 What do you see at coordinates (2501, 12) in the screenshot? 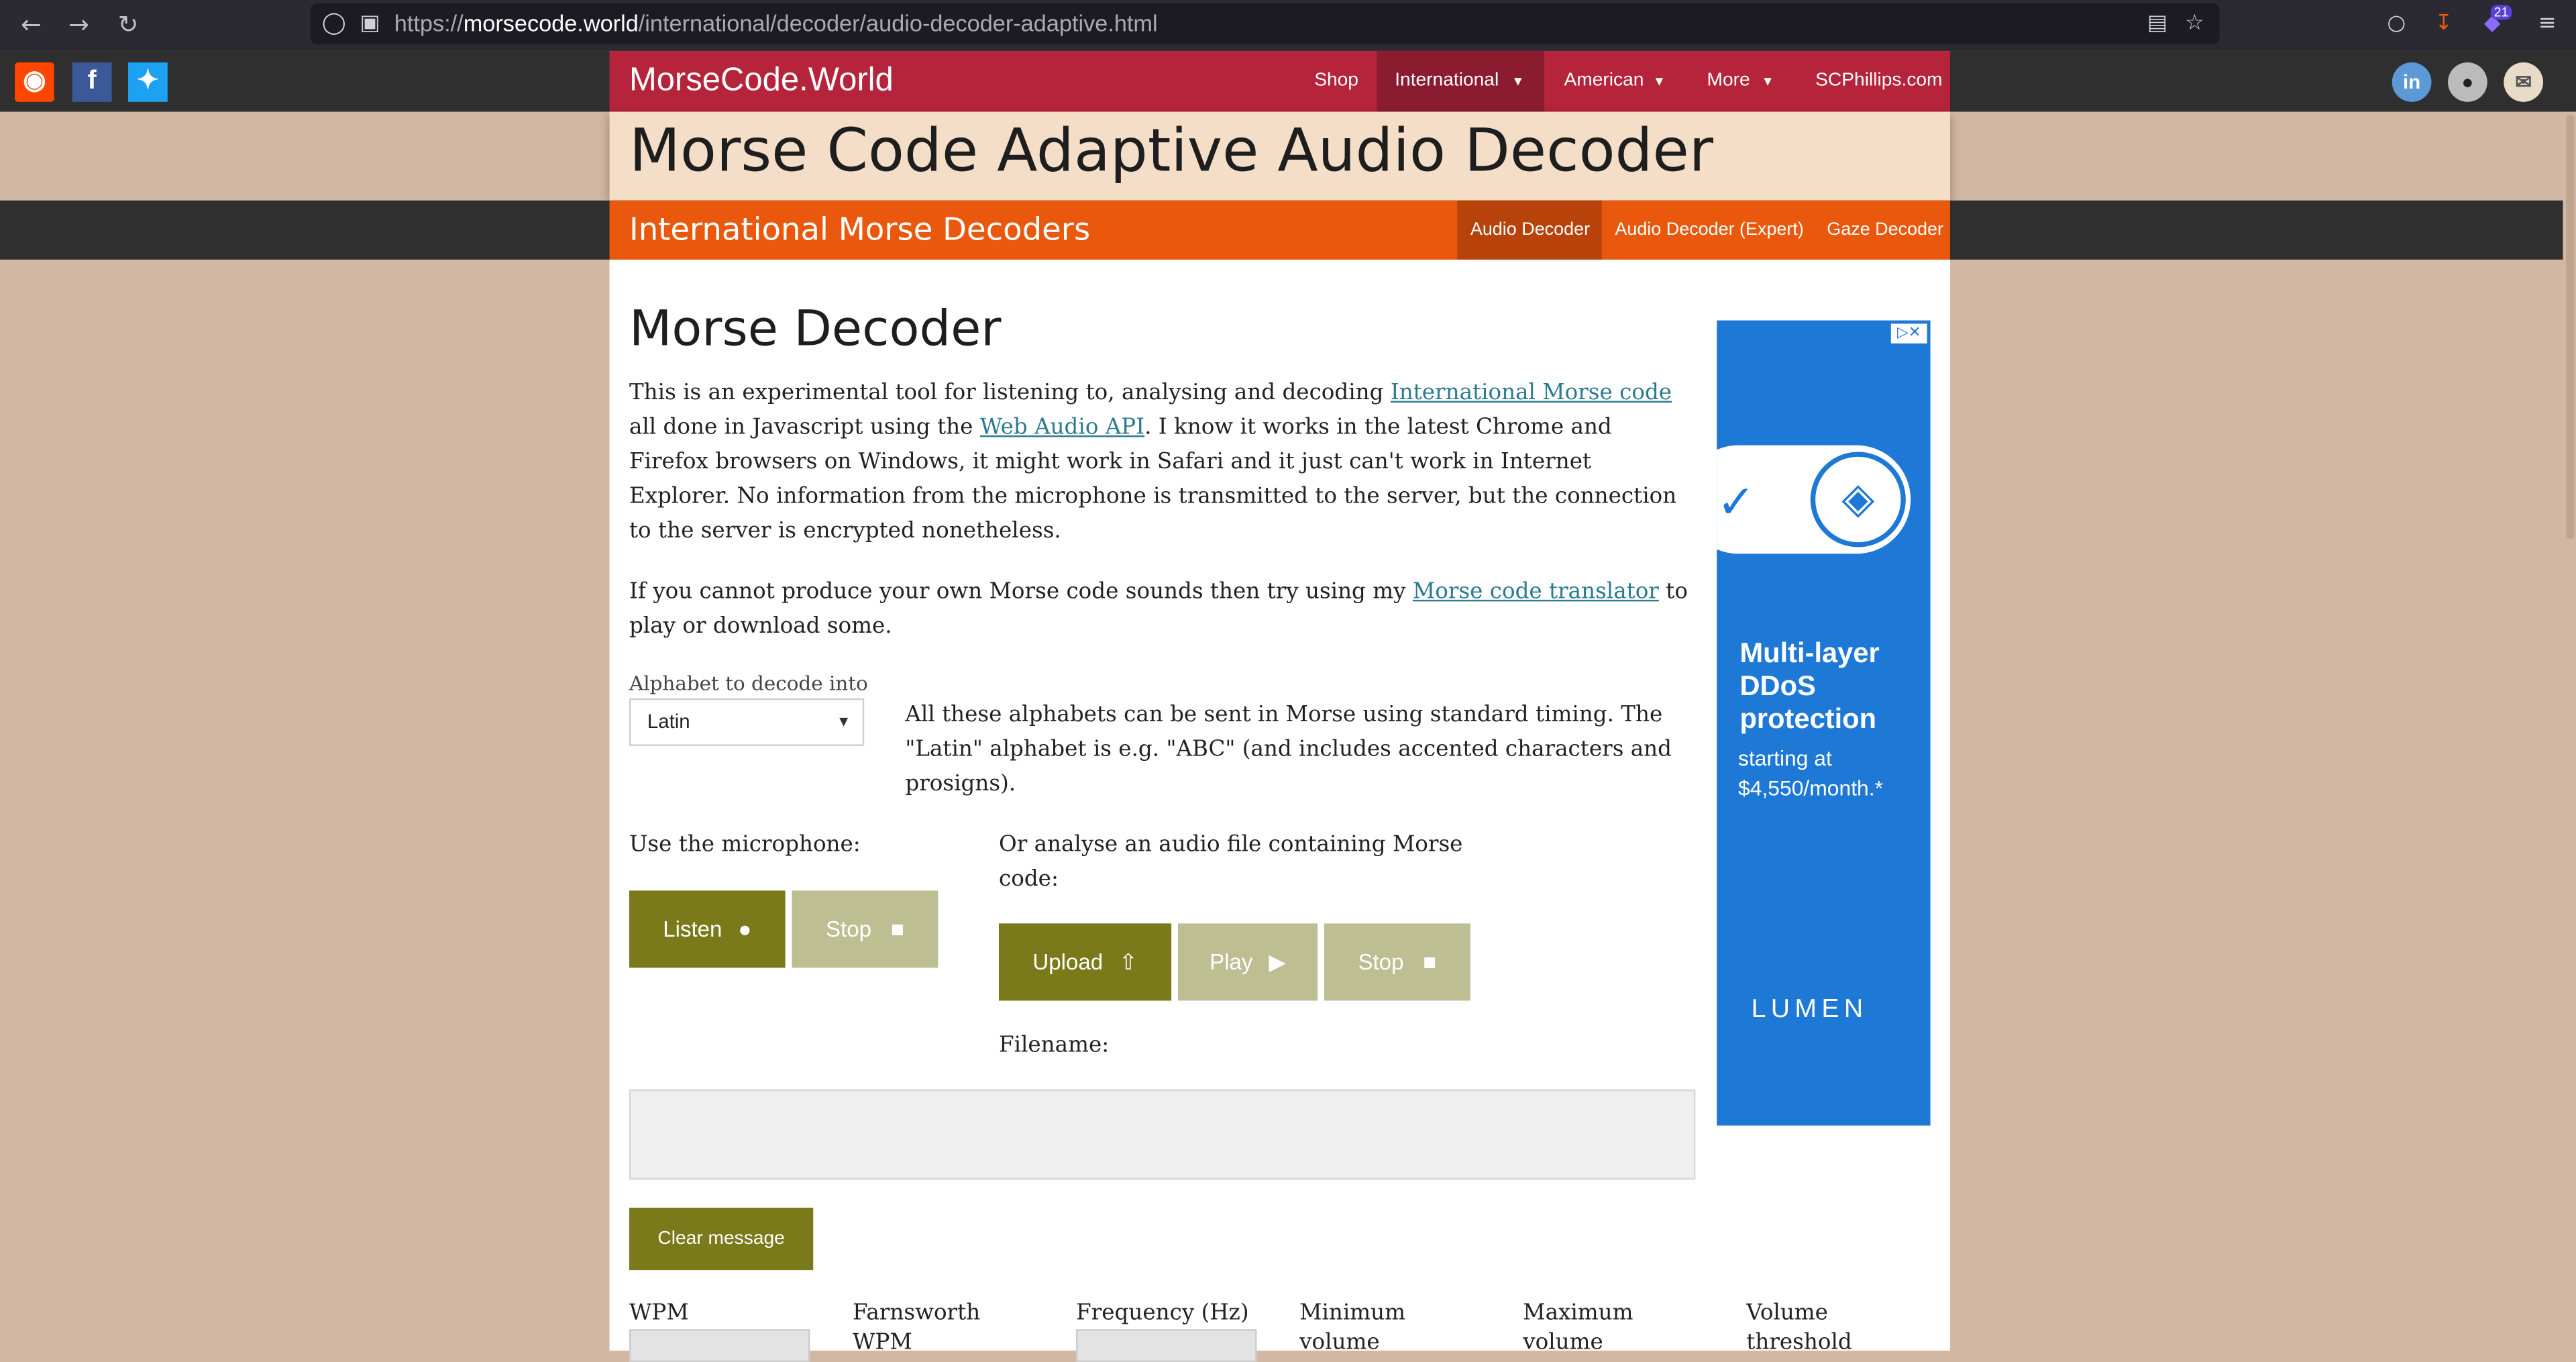
I see `extension-badge: 21` at bounding box center [2501, 12].